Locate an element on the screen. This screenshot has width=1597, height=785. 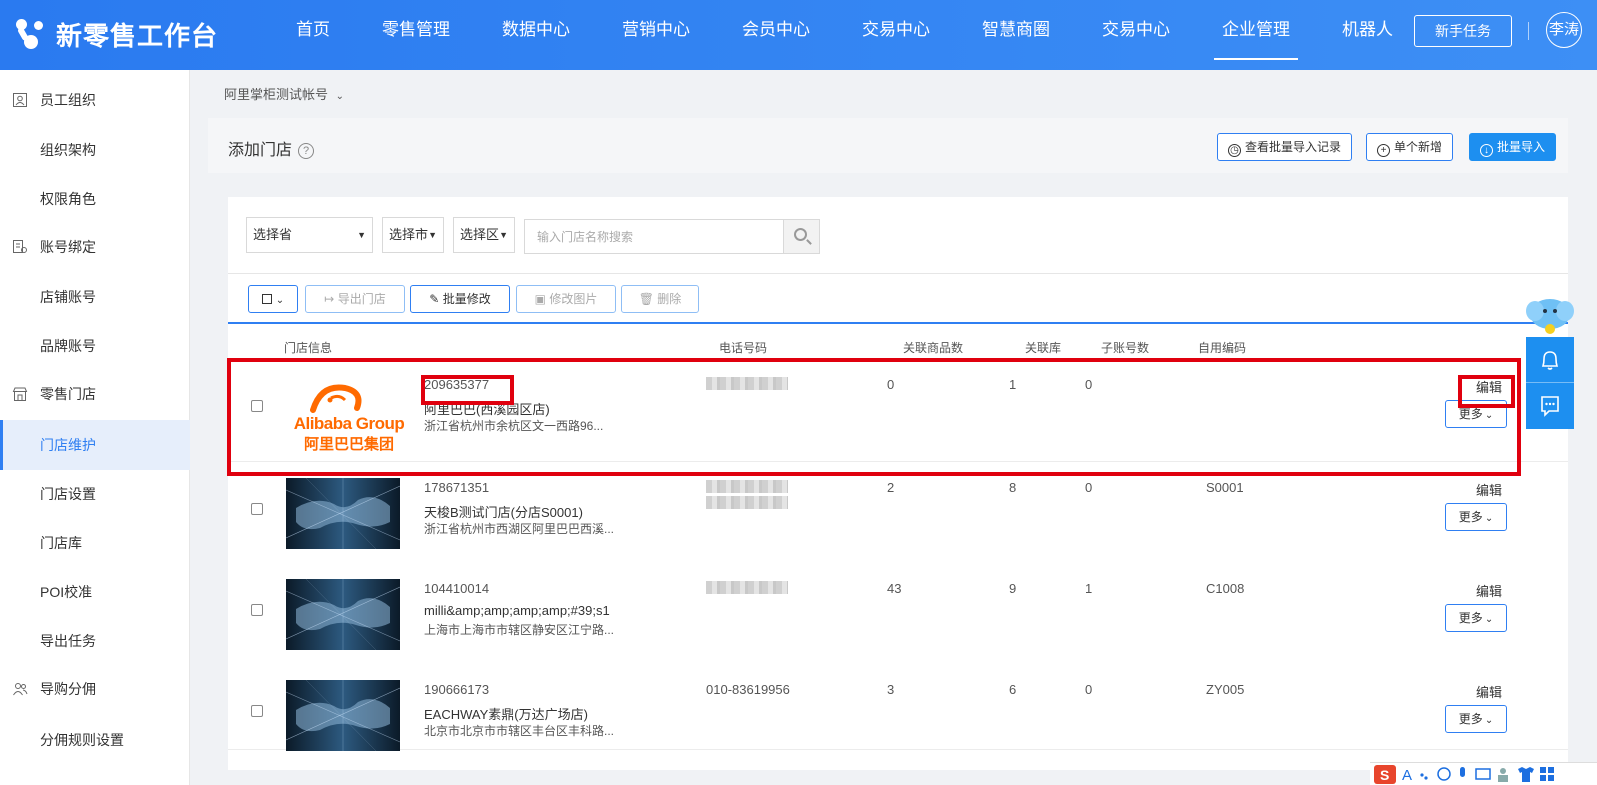
city-select: 选择市 ▼ is located at coordinates (413, 235).